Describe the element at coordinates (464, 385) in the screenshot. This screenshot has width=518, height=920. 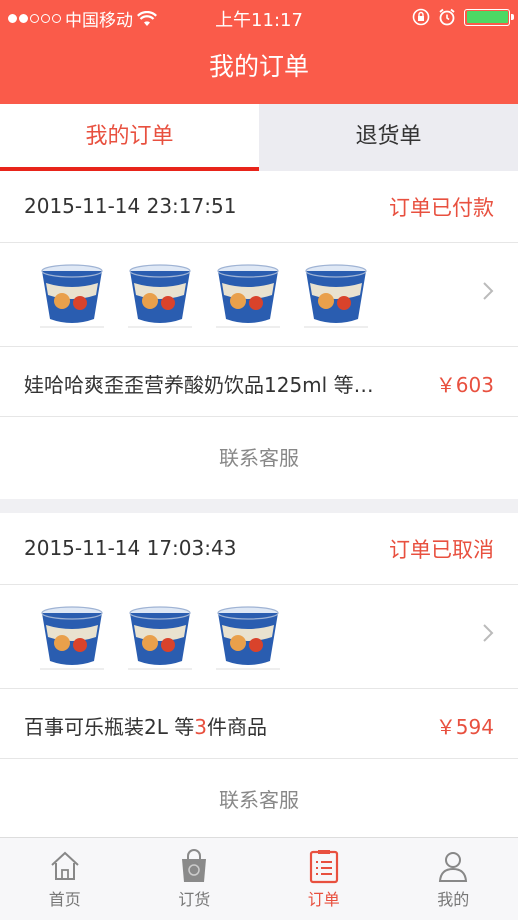
I see `order-price: ￥603` at that location.